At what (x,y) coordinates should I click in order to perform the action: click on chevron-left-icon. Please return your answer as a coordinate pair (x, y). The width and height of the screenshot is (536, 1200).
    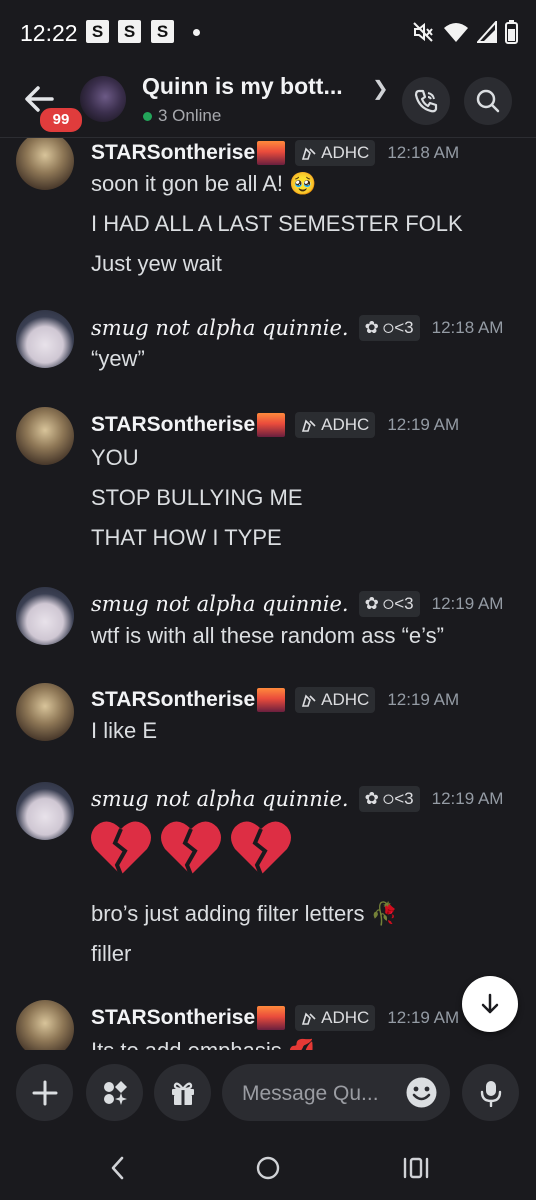
    Looking at the image, I should click on (117, 1168).